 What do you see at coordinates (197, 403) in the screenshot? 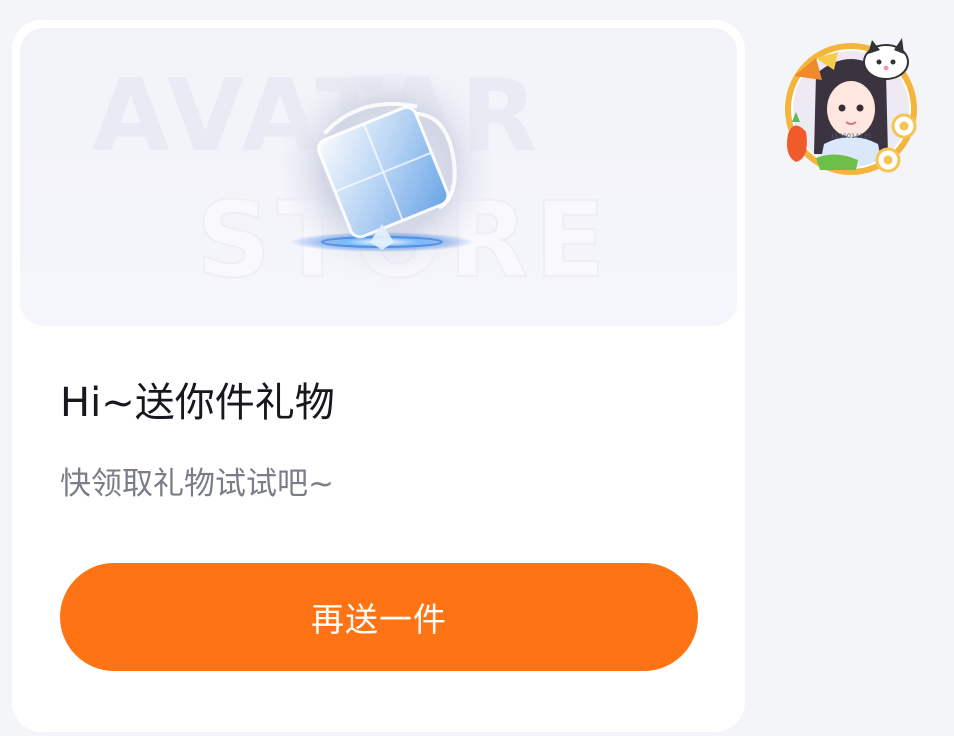
I see `gift-message-title: Hi~送你件礼物` at bounding box center [197, 403].